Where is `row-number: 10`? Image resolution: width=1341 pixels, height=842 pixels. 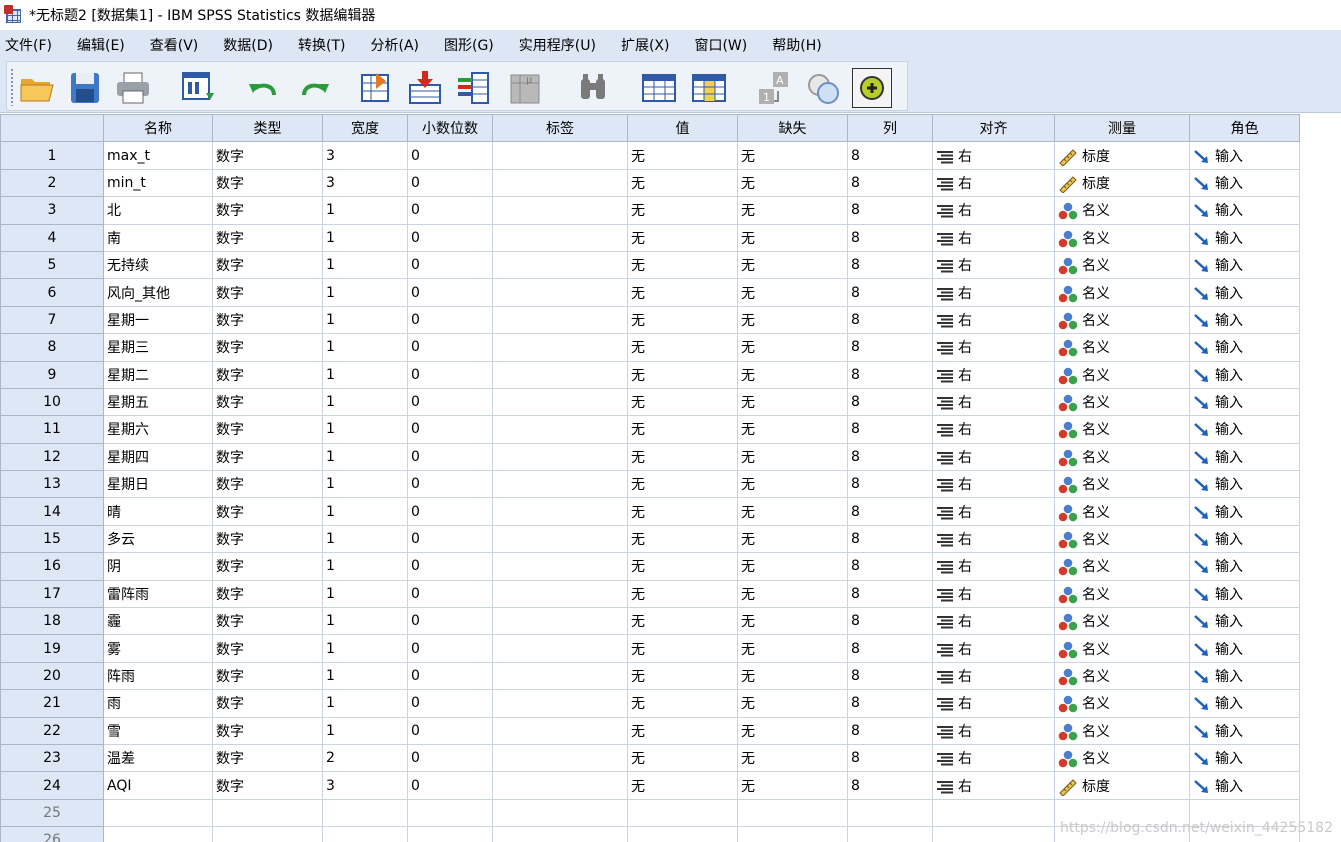 row-number: 10 is located at coordinates (52, 402).